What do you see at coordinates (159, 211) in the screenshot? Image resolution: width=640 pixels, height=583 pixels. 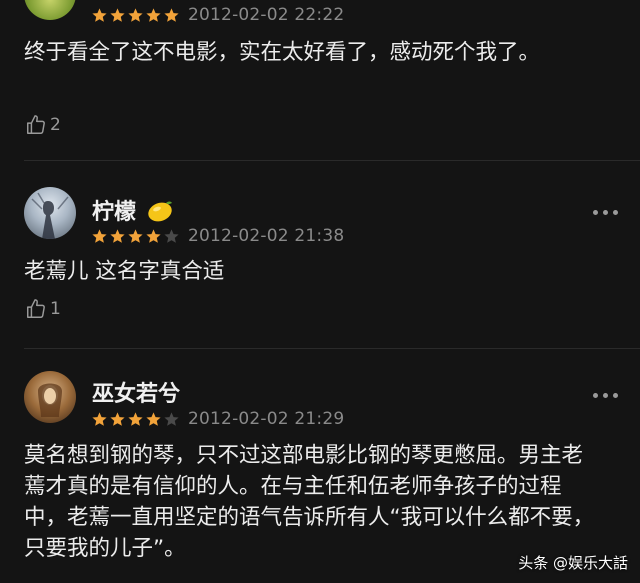 I see `lemon-emoji-icon` at bounding box center [159, 211].